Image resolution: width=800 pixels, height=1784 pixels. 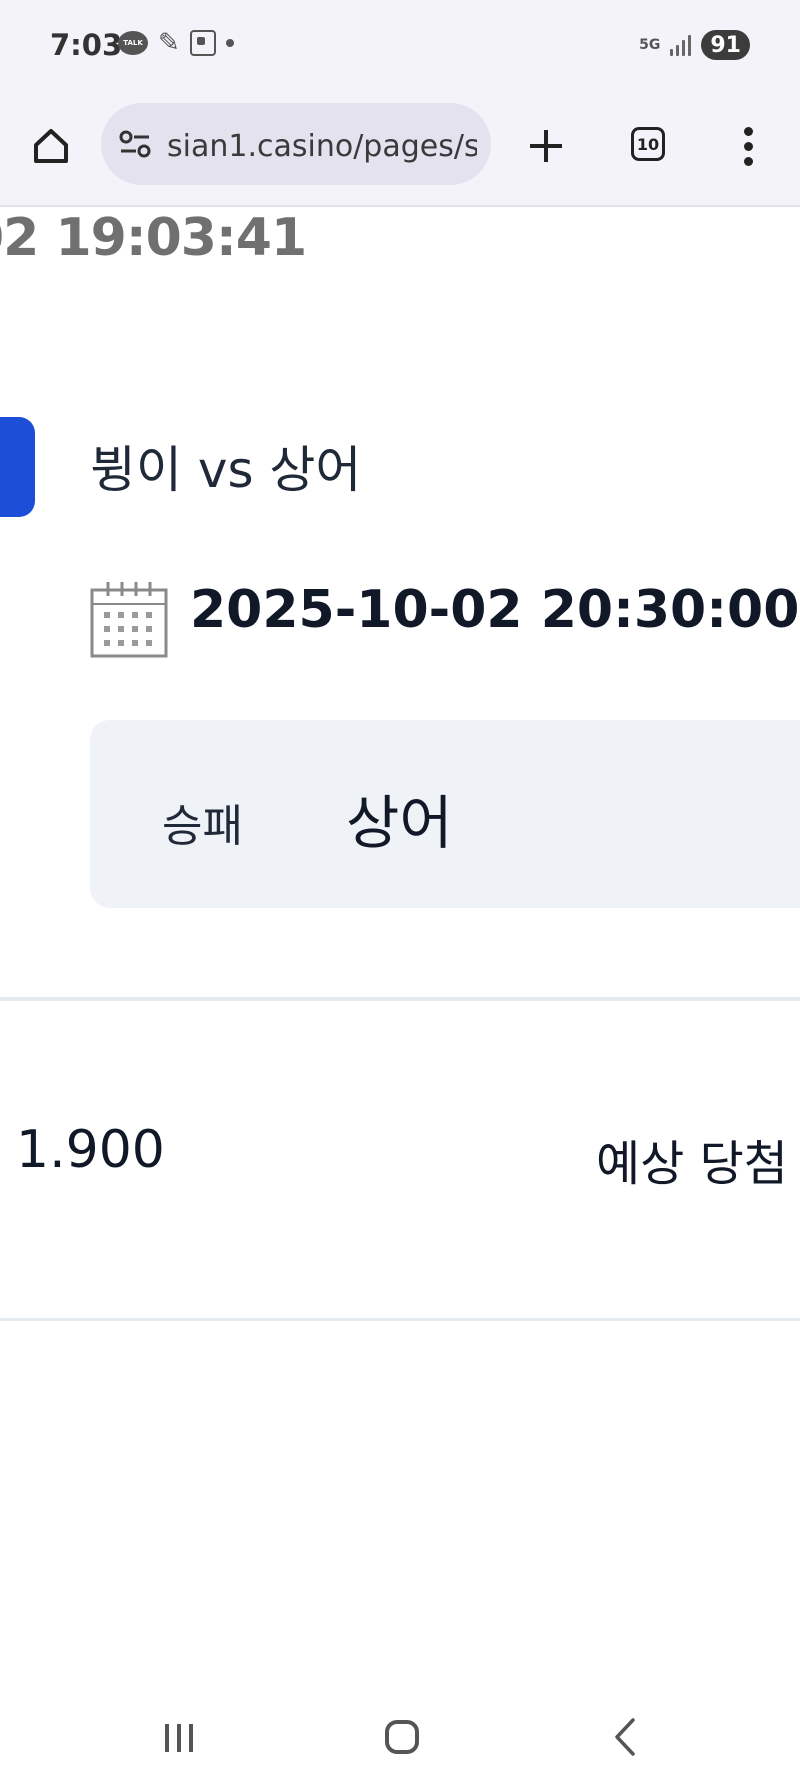 What do you see at coordinates (725, 45) in the screenshot?
I see `battery-indicator: 91` at bounding box center [725, 45].